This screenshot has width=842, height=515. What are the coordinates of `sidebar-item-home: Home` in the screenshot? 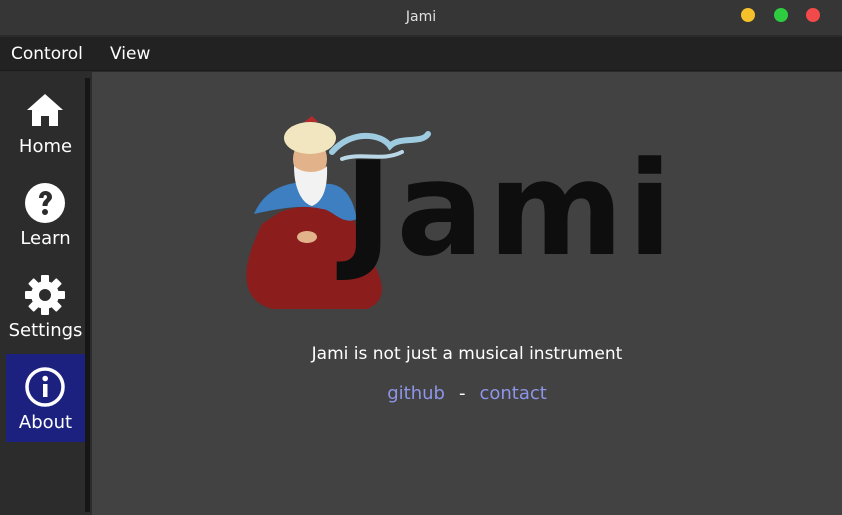 It's located at (45, 122).